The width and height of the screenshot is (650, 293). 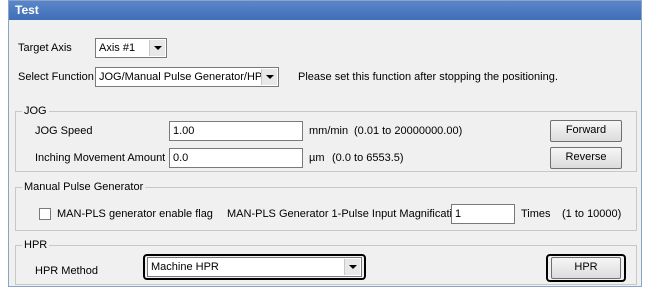 What do you see at coordinates (483, 214) in the screenshot?
I see `magnification-input: 1` at bounding box center [483, 214].